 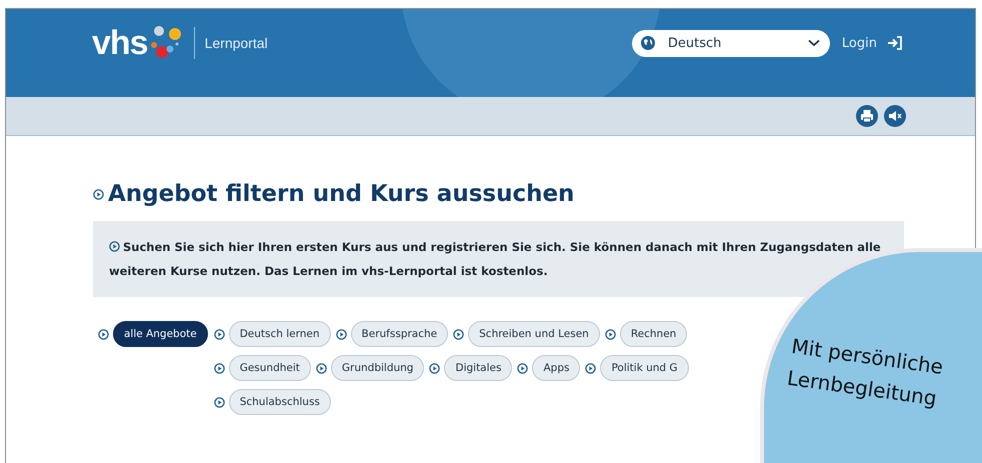 I want to click on chevron-down-icon, so click(x=814, y=43).